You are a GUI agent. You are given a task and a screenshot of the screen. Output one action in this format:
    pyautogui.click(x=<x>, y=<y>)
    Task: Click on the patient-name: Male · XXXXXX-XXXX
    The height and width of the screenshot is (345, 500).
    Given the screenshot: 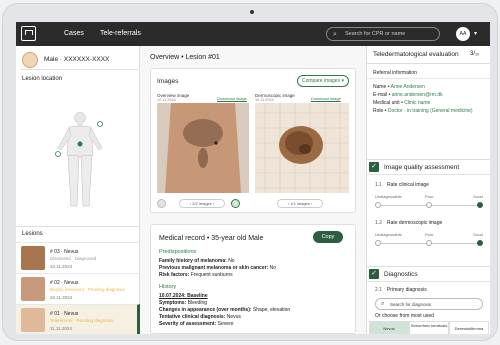 What is the action you would take?
    pyautogui.click(x=77, y=59)
    